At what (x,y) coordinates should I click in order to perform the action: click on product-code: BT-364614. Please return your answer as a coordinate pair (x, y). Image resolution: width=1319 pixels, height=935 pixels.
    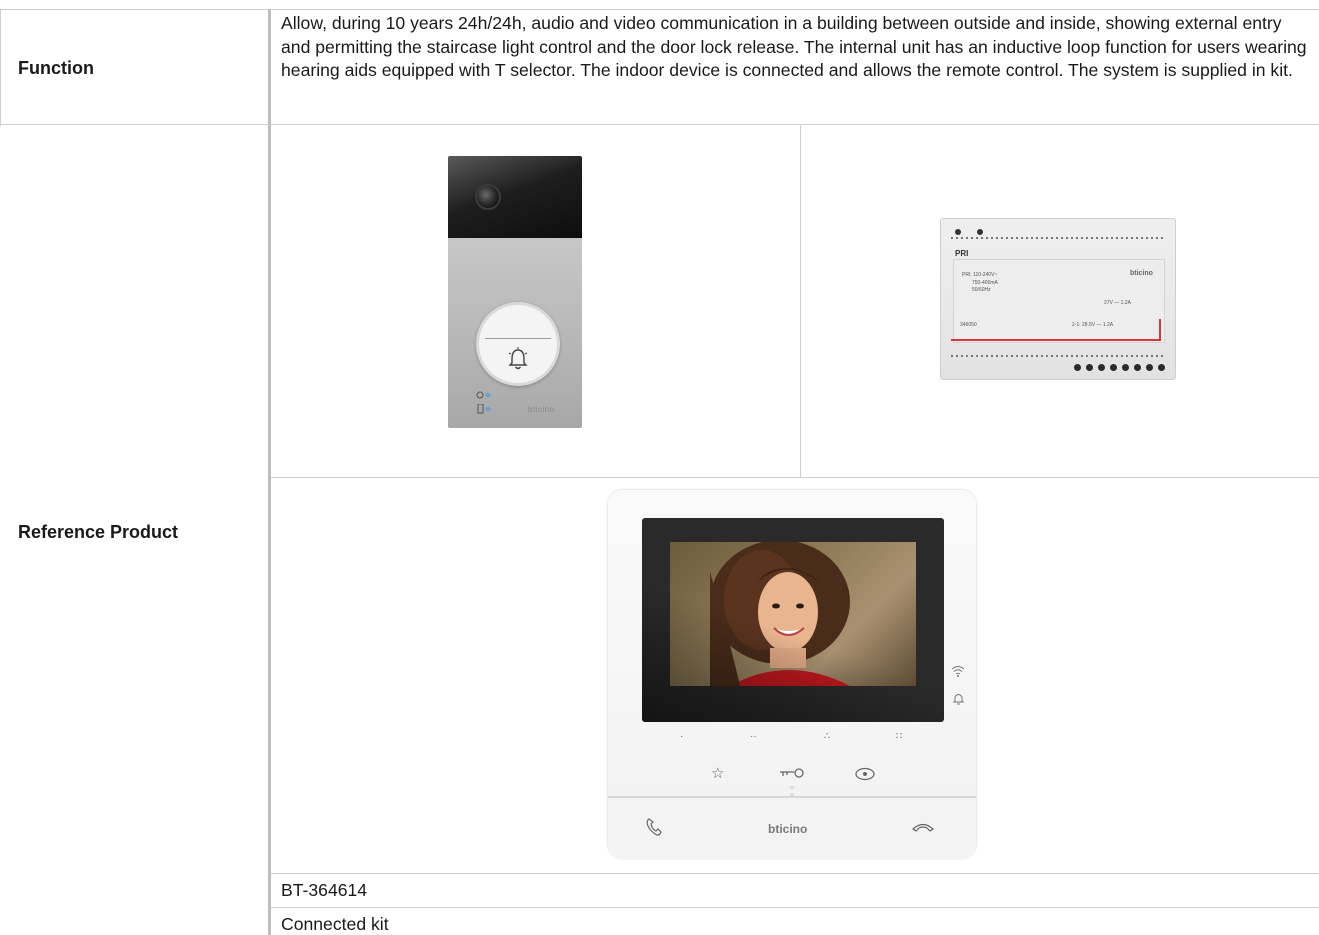
    Looking at the image, I should click on (324, 890).